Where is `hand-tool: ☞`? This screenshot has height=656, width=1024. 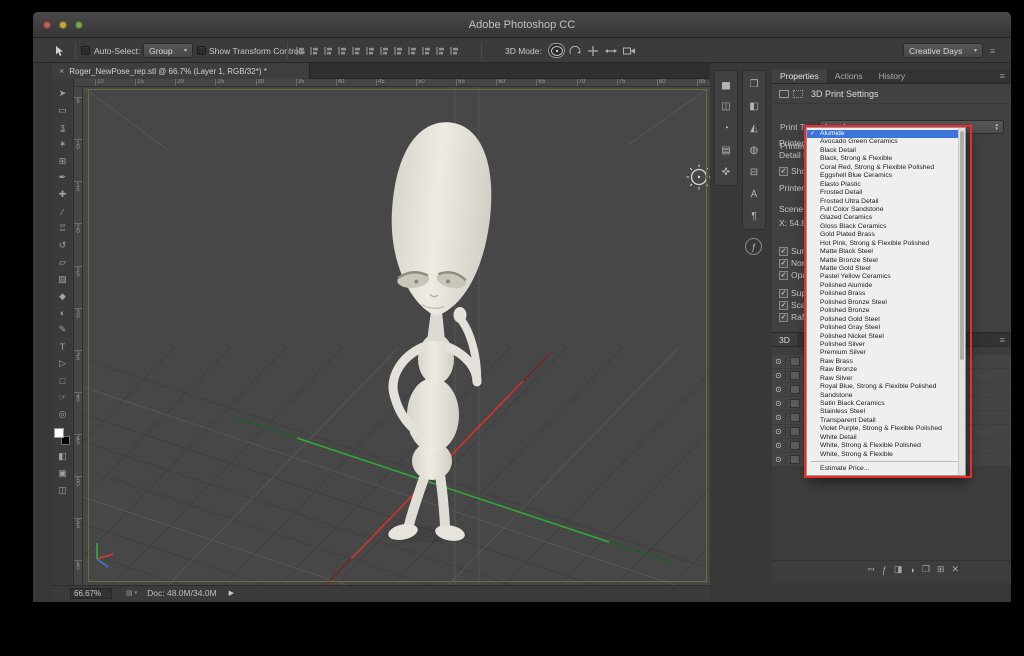
hand-tool: ☞ is located at coordinates (62, 397).